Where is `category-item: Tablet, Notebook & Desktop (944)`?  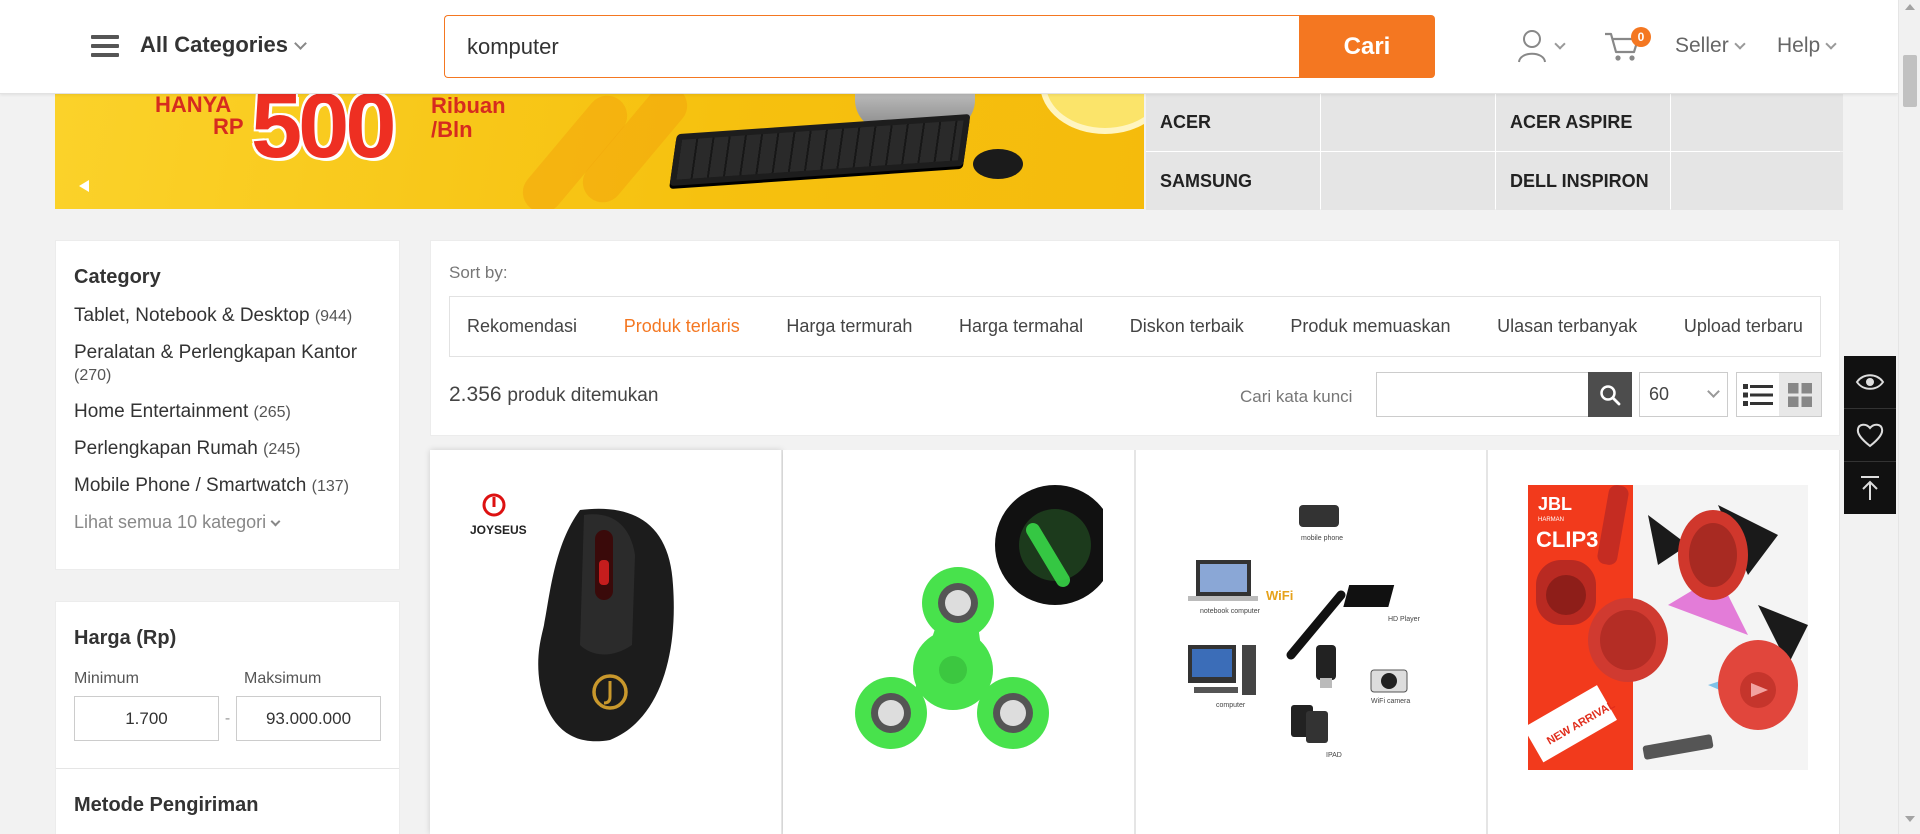
category-item: Tablet, Notebook & Desktop (944) is located at coordinates (227, 316).